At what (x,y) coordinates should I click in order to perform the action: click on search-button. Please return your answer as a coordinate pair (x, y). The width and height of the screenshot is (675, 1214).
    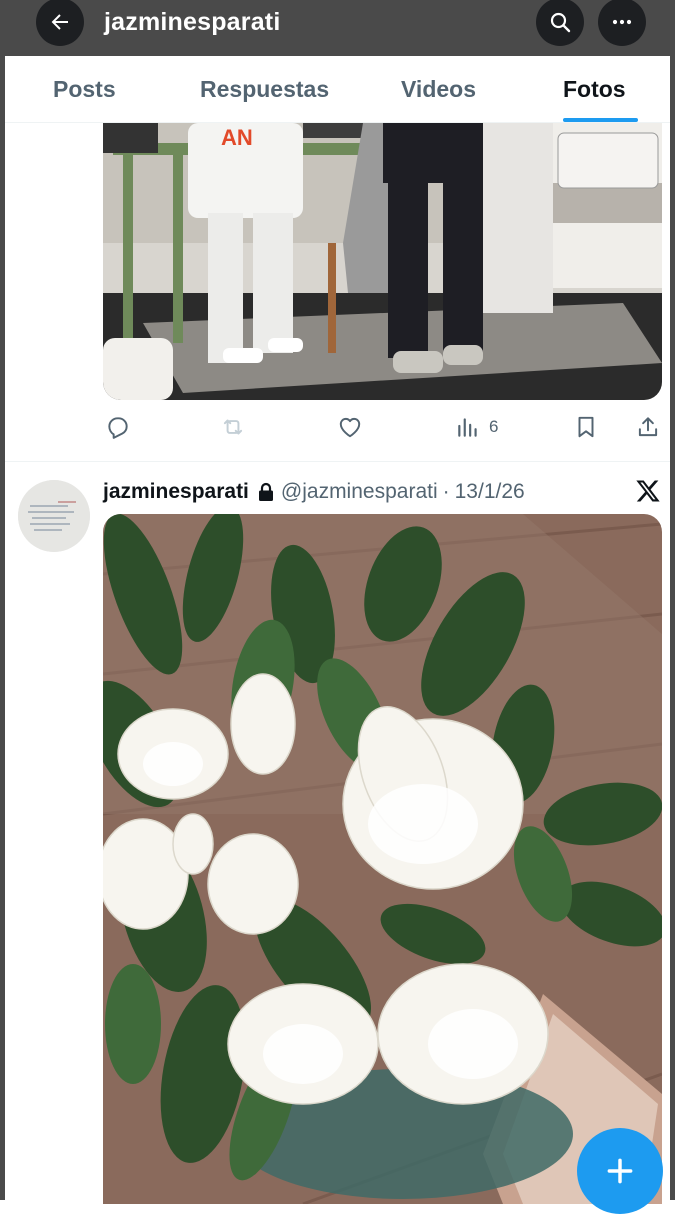
    Looking at the image, I should click on (560, 23).